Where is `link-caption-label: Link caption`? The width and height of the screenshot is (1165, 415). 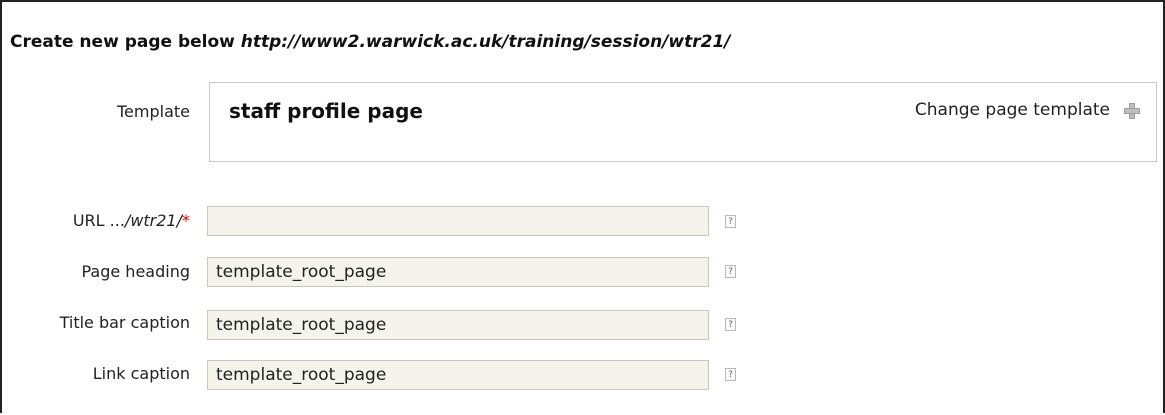
link-caption-label: Link caption is located at coordinates (141, 373).